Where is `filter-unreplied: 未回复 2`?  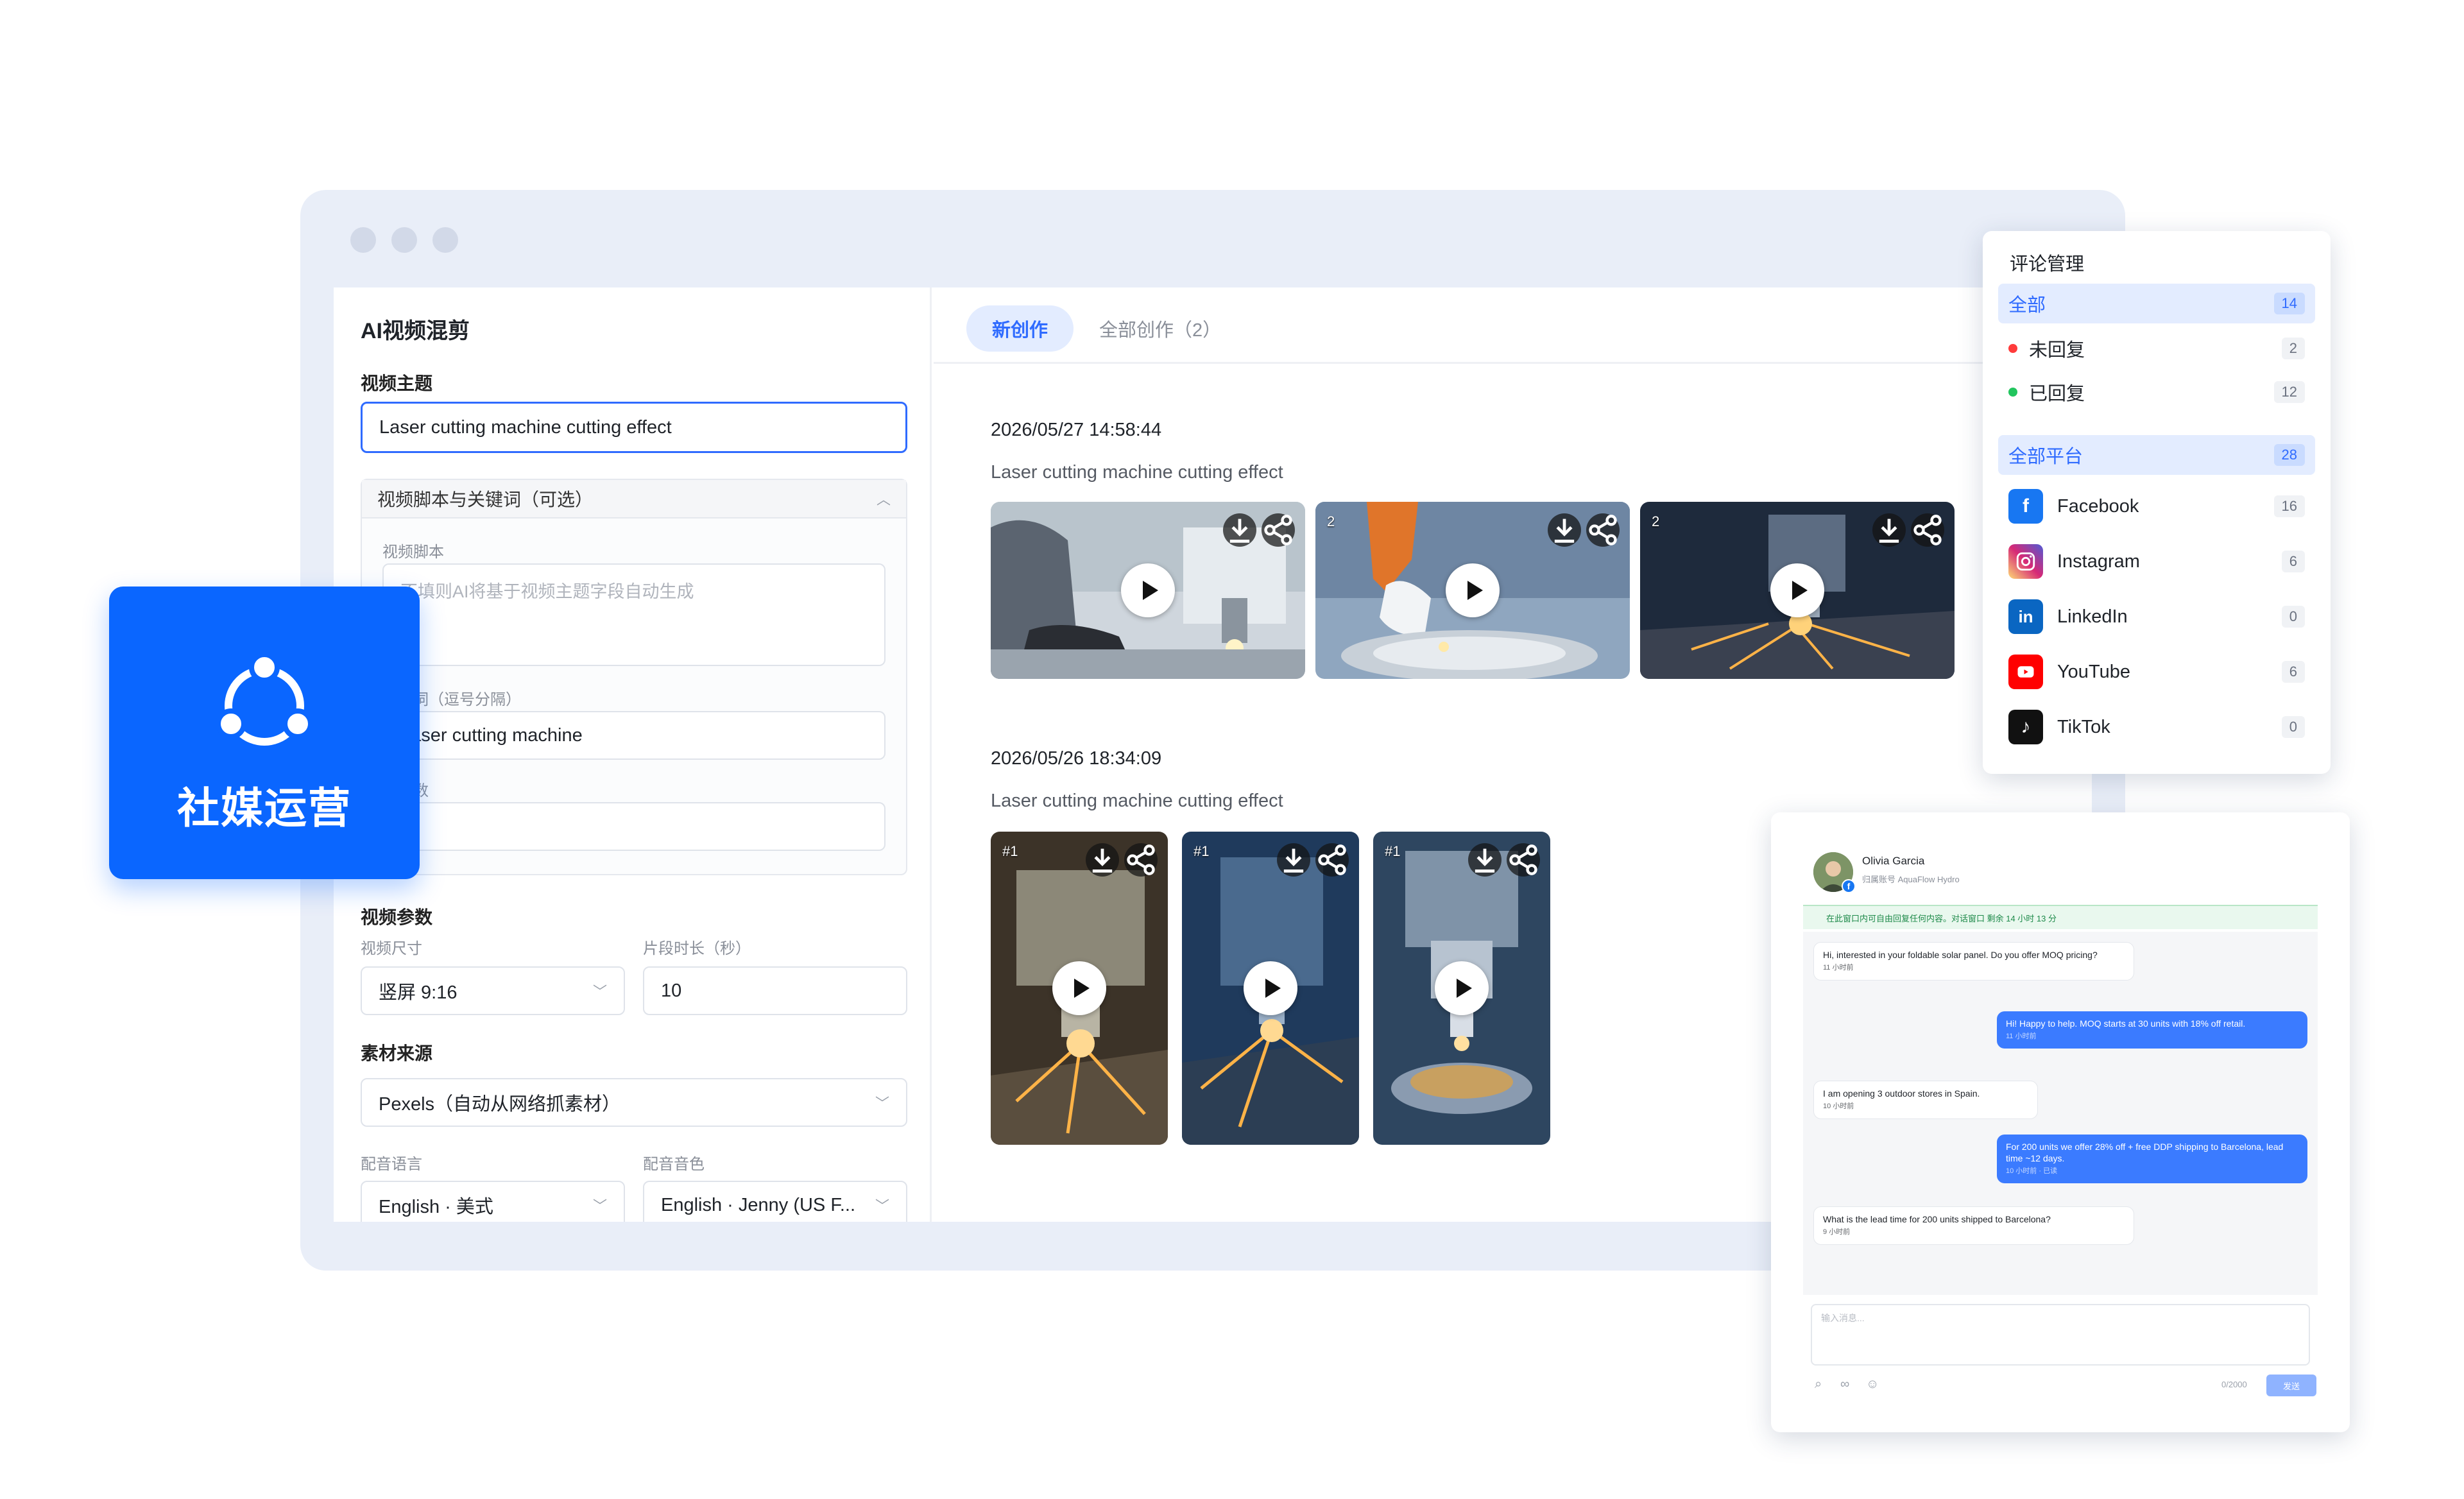
filter-unreplied: 未回复 2 is located at coordinates (2156, 348).